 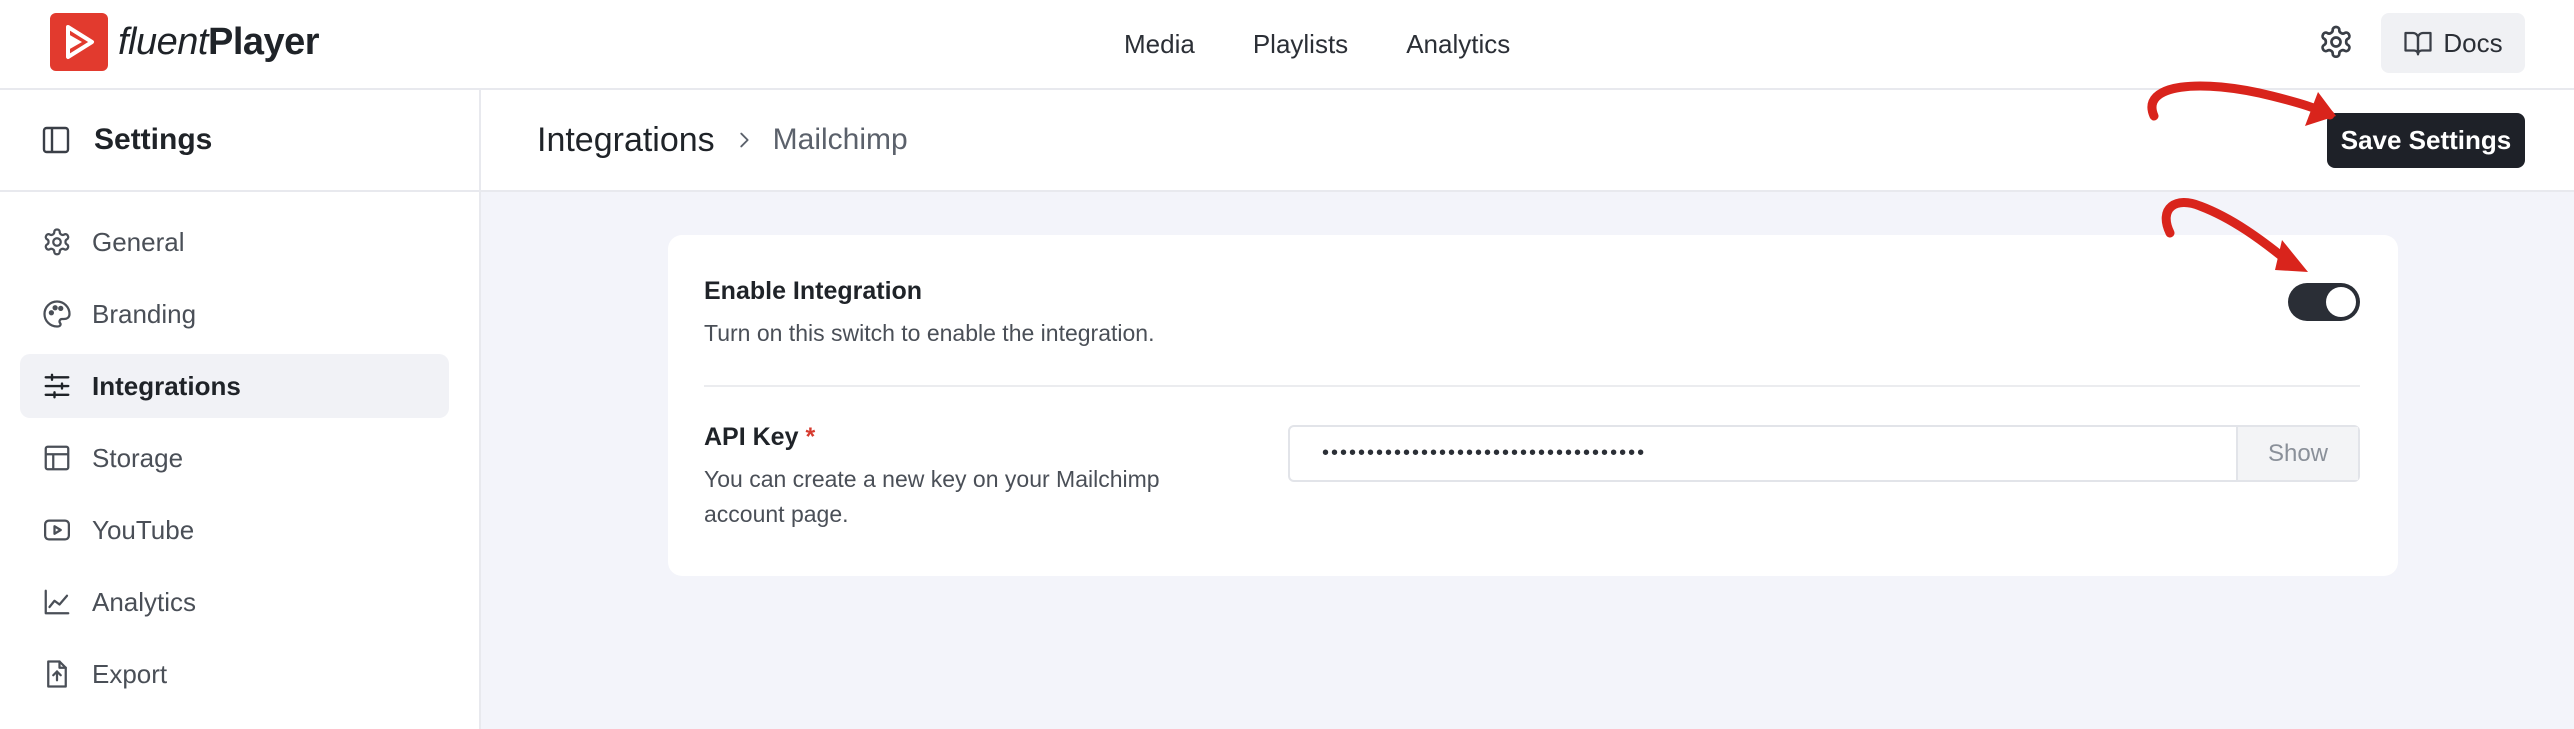 What do you see at coordinates (840, 139) in the screenshot?
I see `breadcrumb-current: Mailchimp` at bounding box center [840, 139].